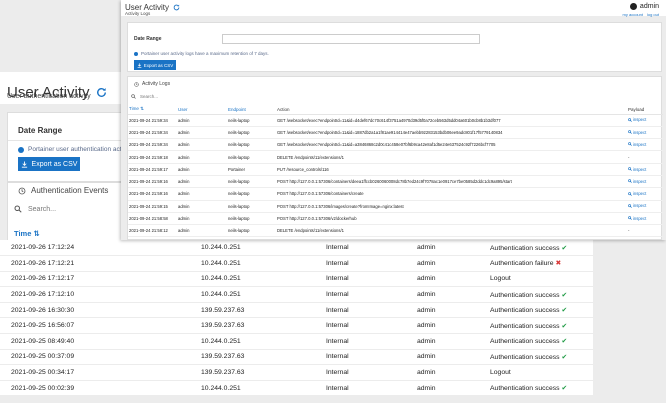 This screenshot has height=403, width=666. What do you see at coordinates (252, 110) in the screenshot?
I see `endpoint-column-header: Endpoint` at bounding box center [252, 110].